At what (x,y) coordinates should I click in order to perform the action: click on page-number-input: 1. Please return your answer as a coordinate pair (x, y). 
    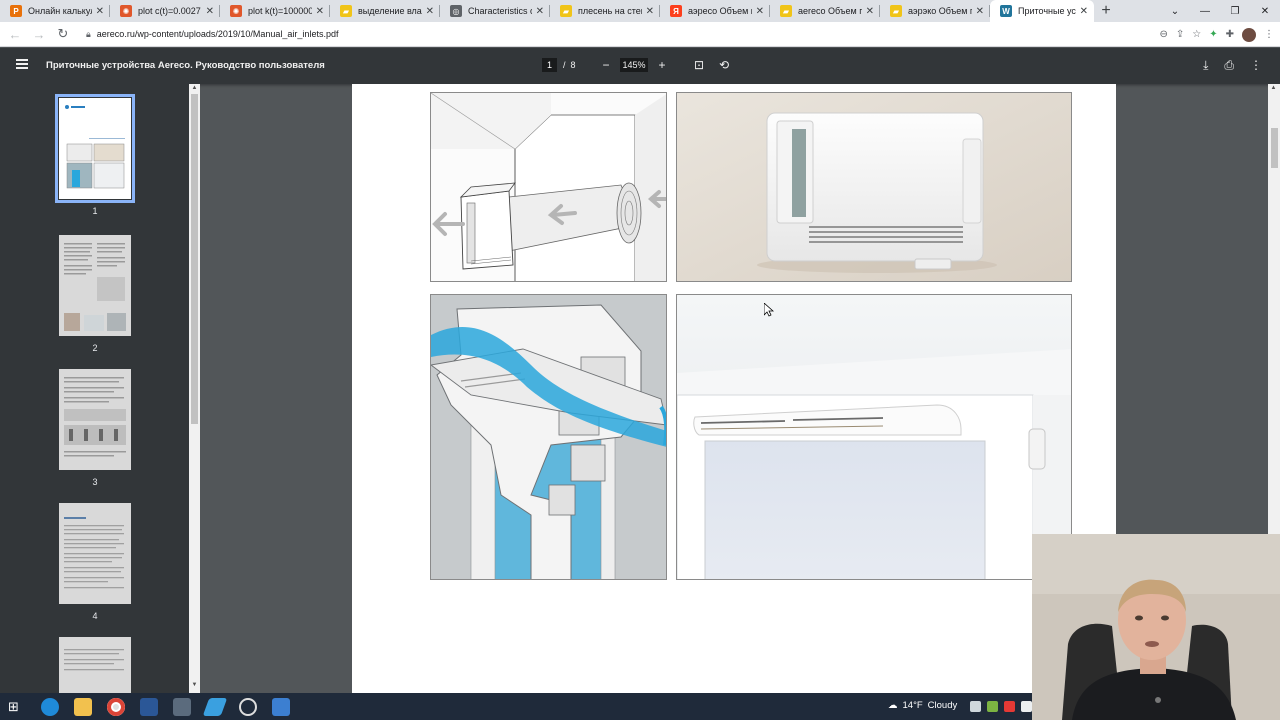
    Looking at the image, I should click on (549, 65).